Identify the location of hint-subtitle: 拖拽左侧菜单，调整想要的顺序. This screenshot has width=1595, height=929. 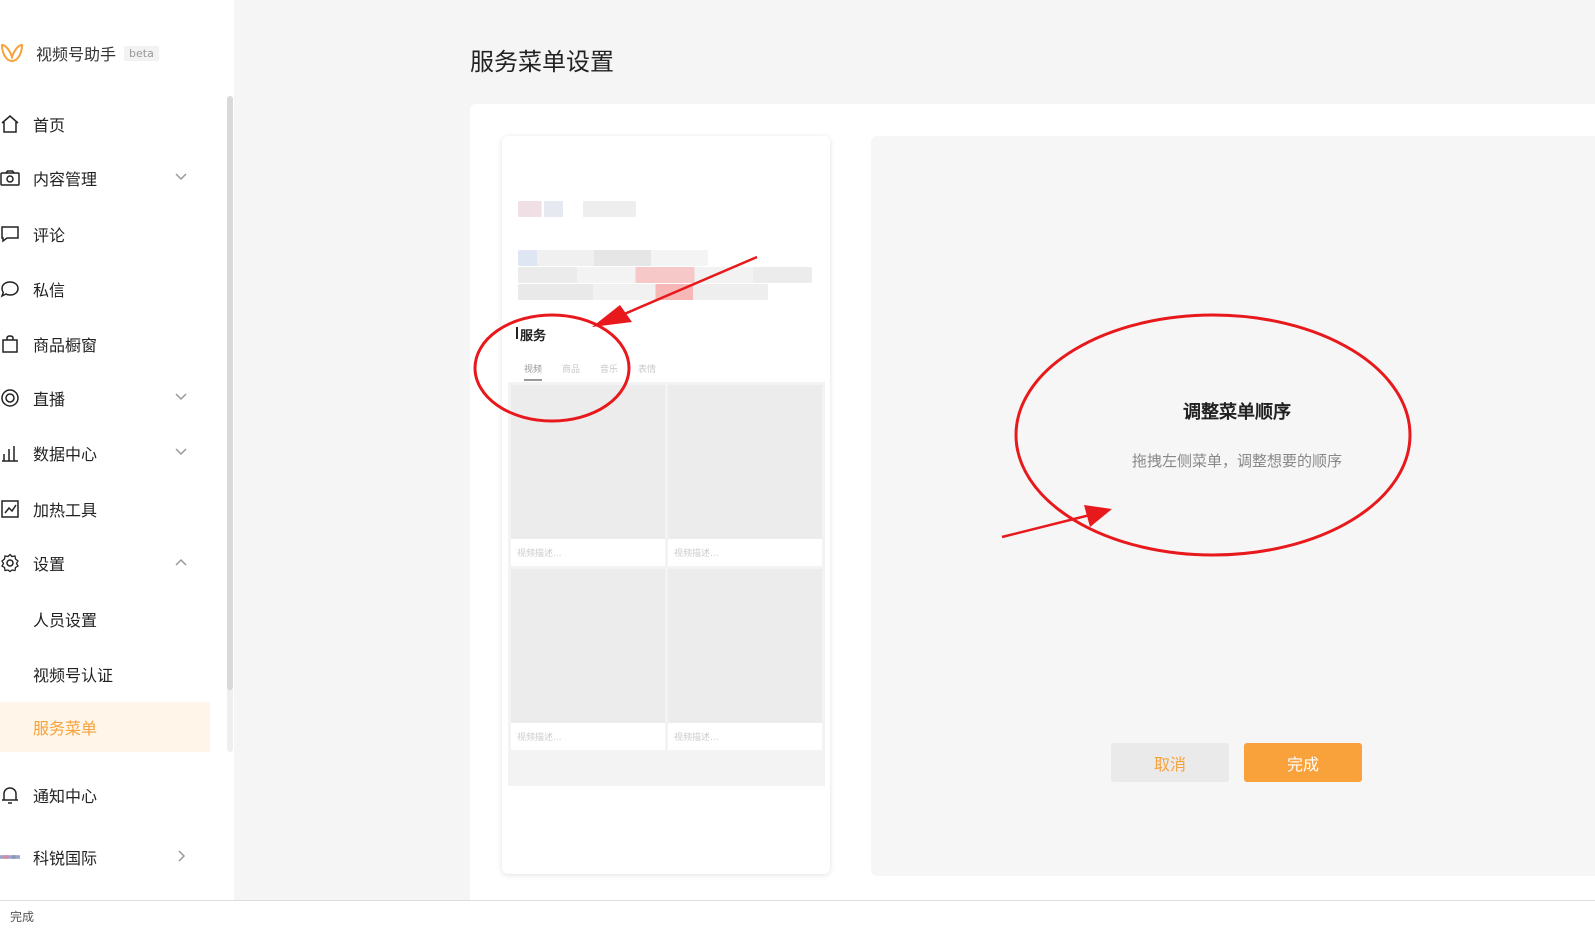
(1236, 461).